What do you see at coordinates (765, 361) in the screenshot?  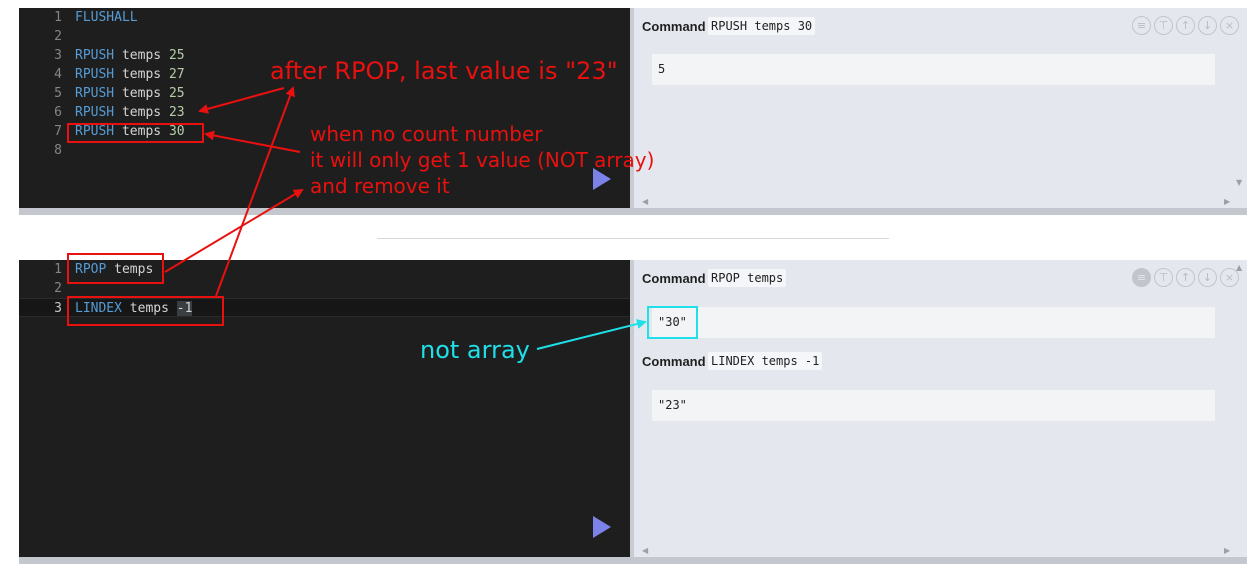 I see `command-text: LINDEX temps -1` at bounding box center [765, 361].